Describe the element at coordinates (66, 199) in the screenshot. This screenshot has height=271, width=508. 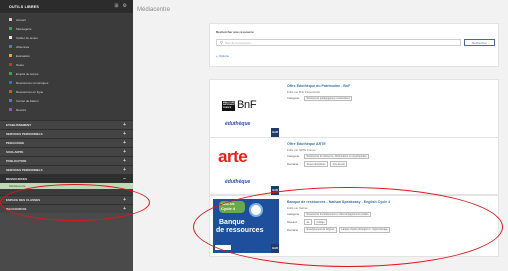
I see `section-espace-classes: ESPACE DES CLASSES +` at that location.